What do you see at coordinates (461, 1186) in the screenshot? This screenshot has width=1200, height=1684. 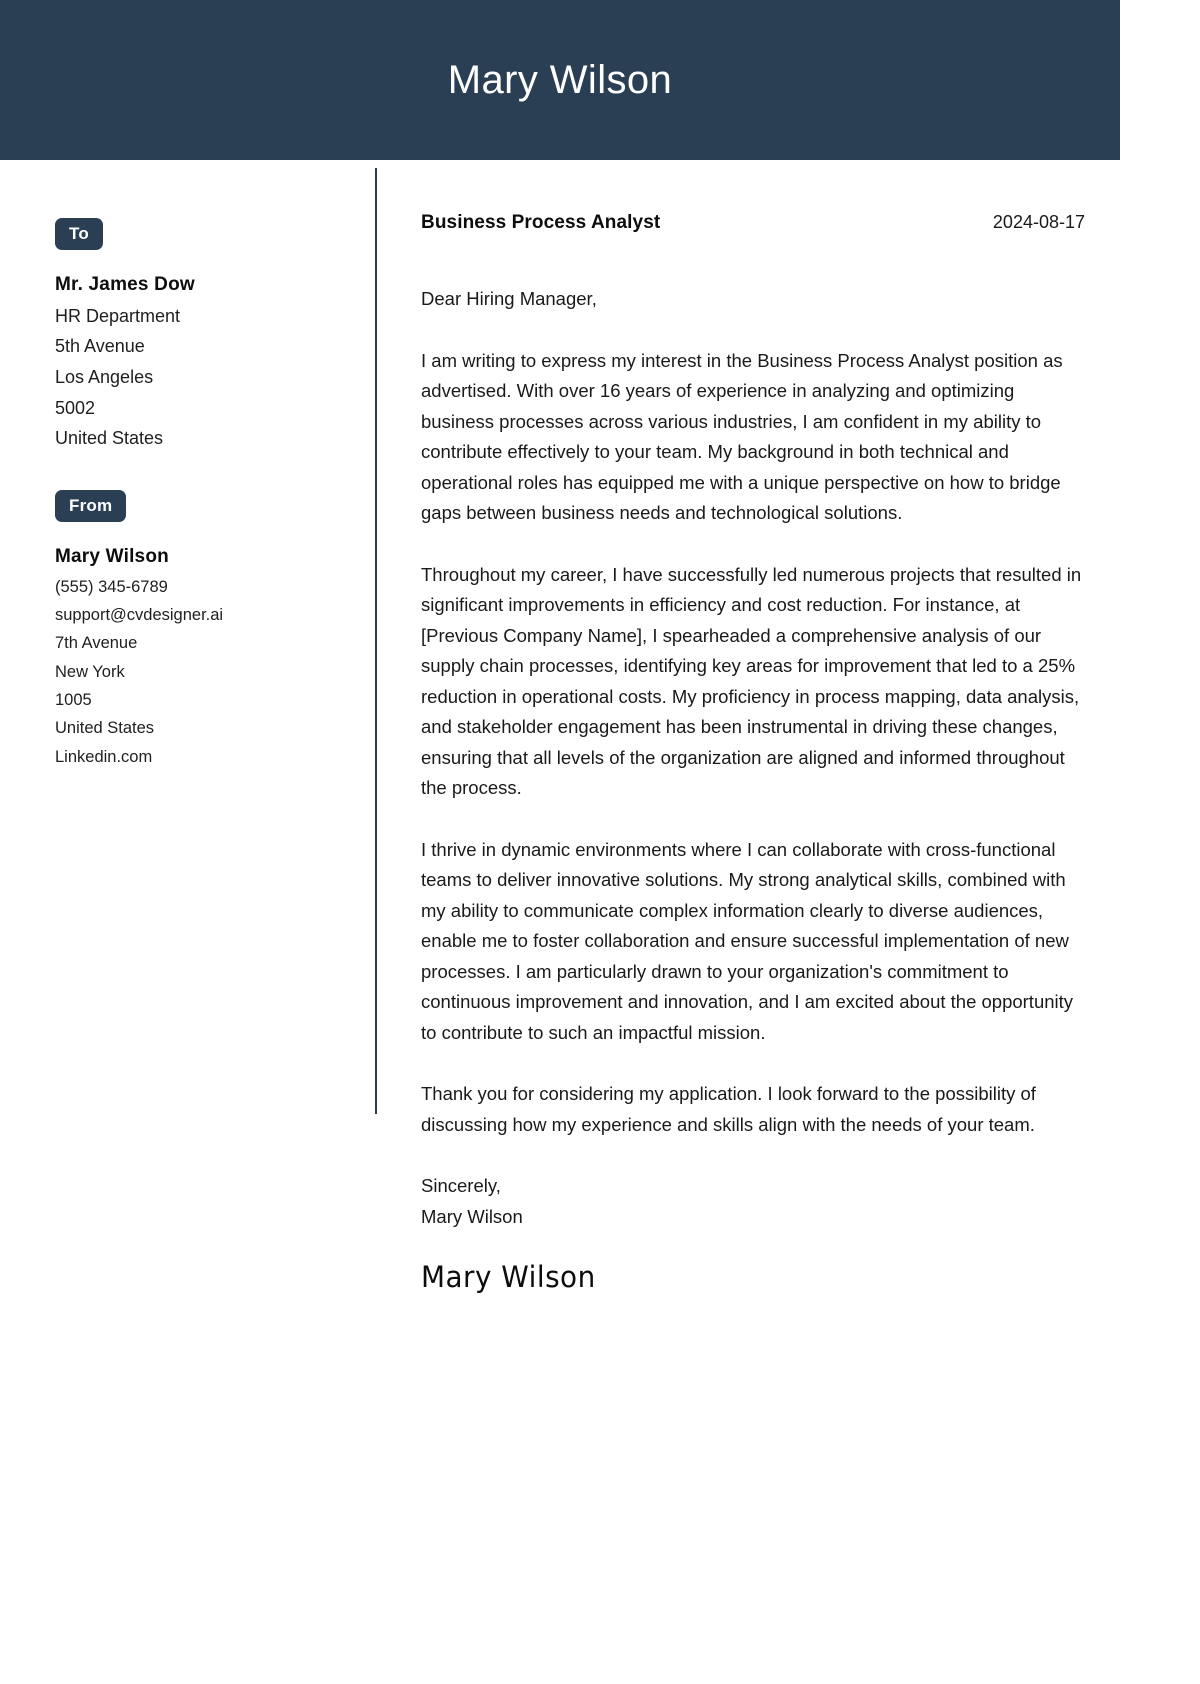 I see `closing-word: Sincerely,` at bounding box center [461, 1186].